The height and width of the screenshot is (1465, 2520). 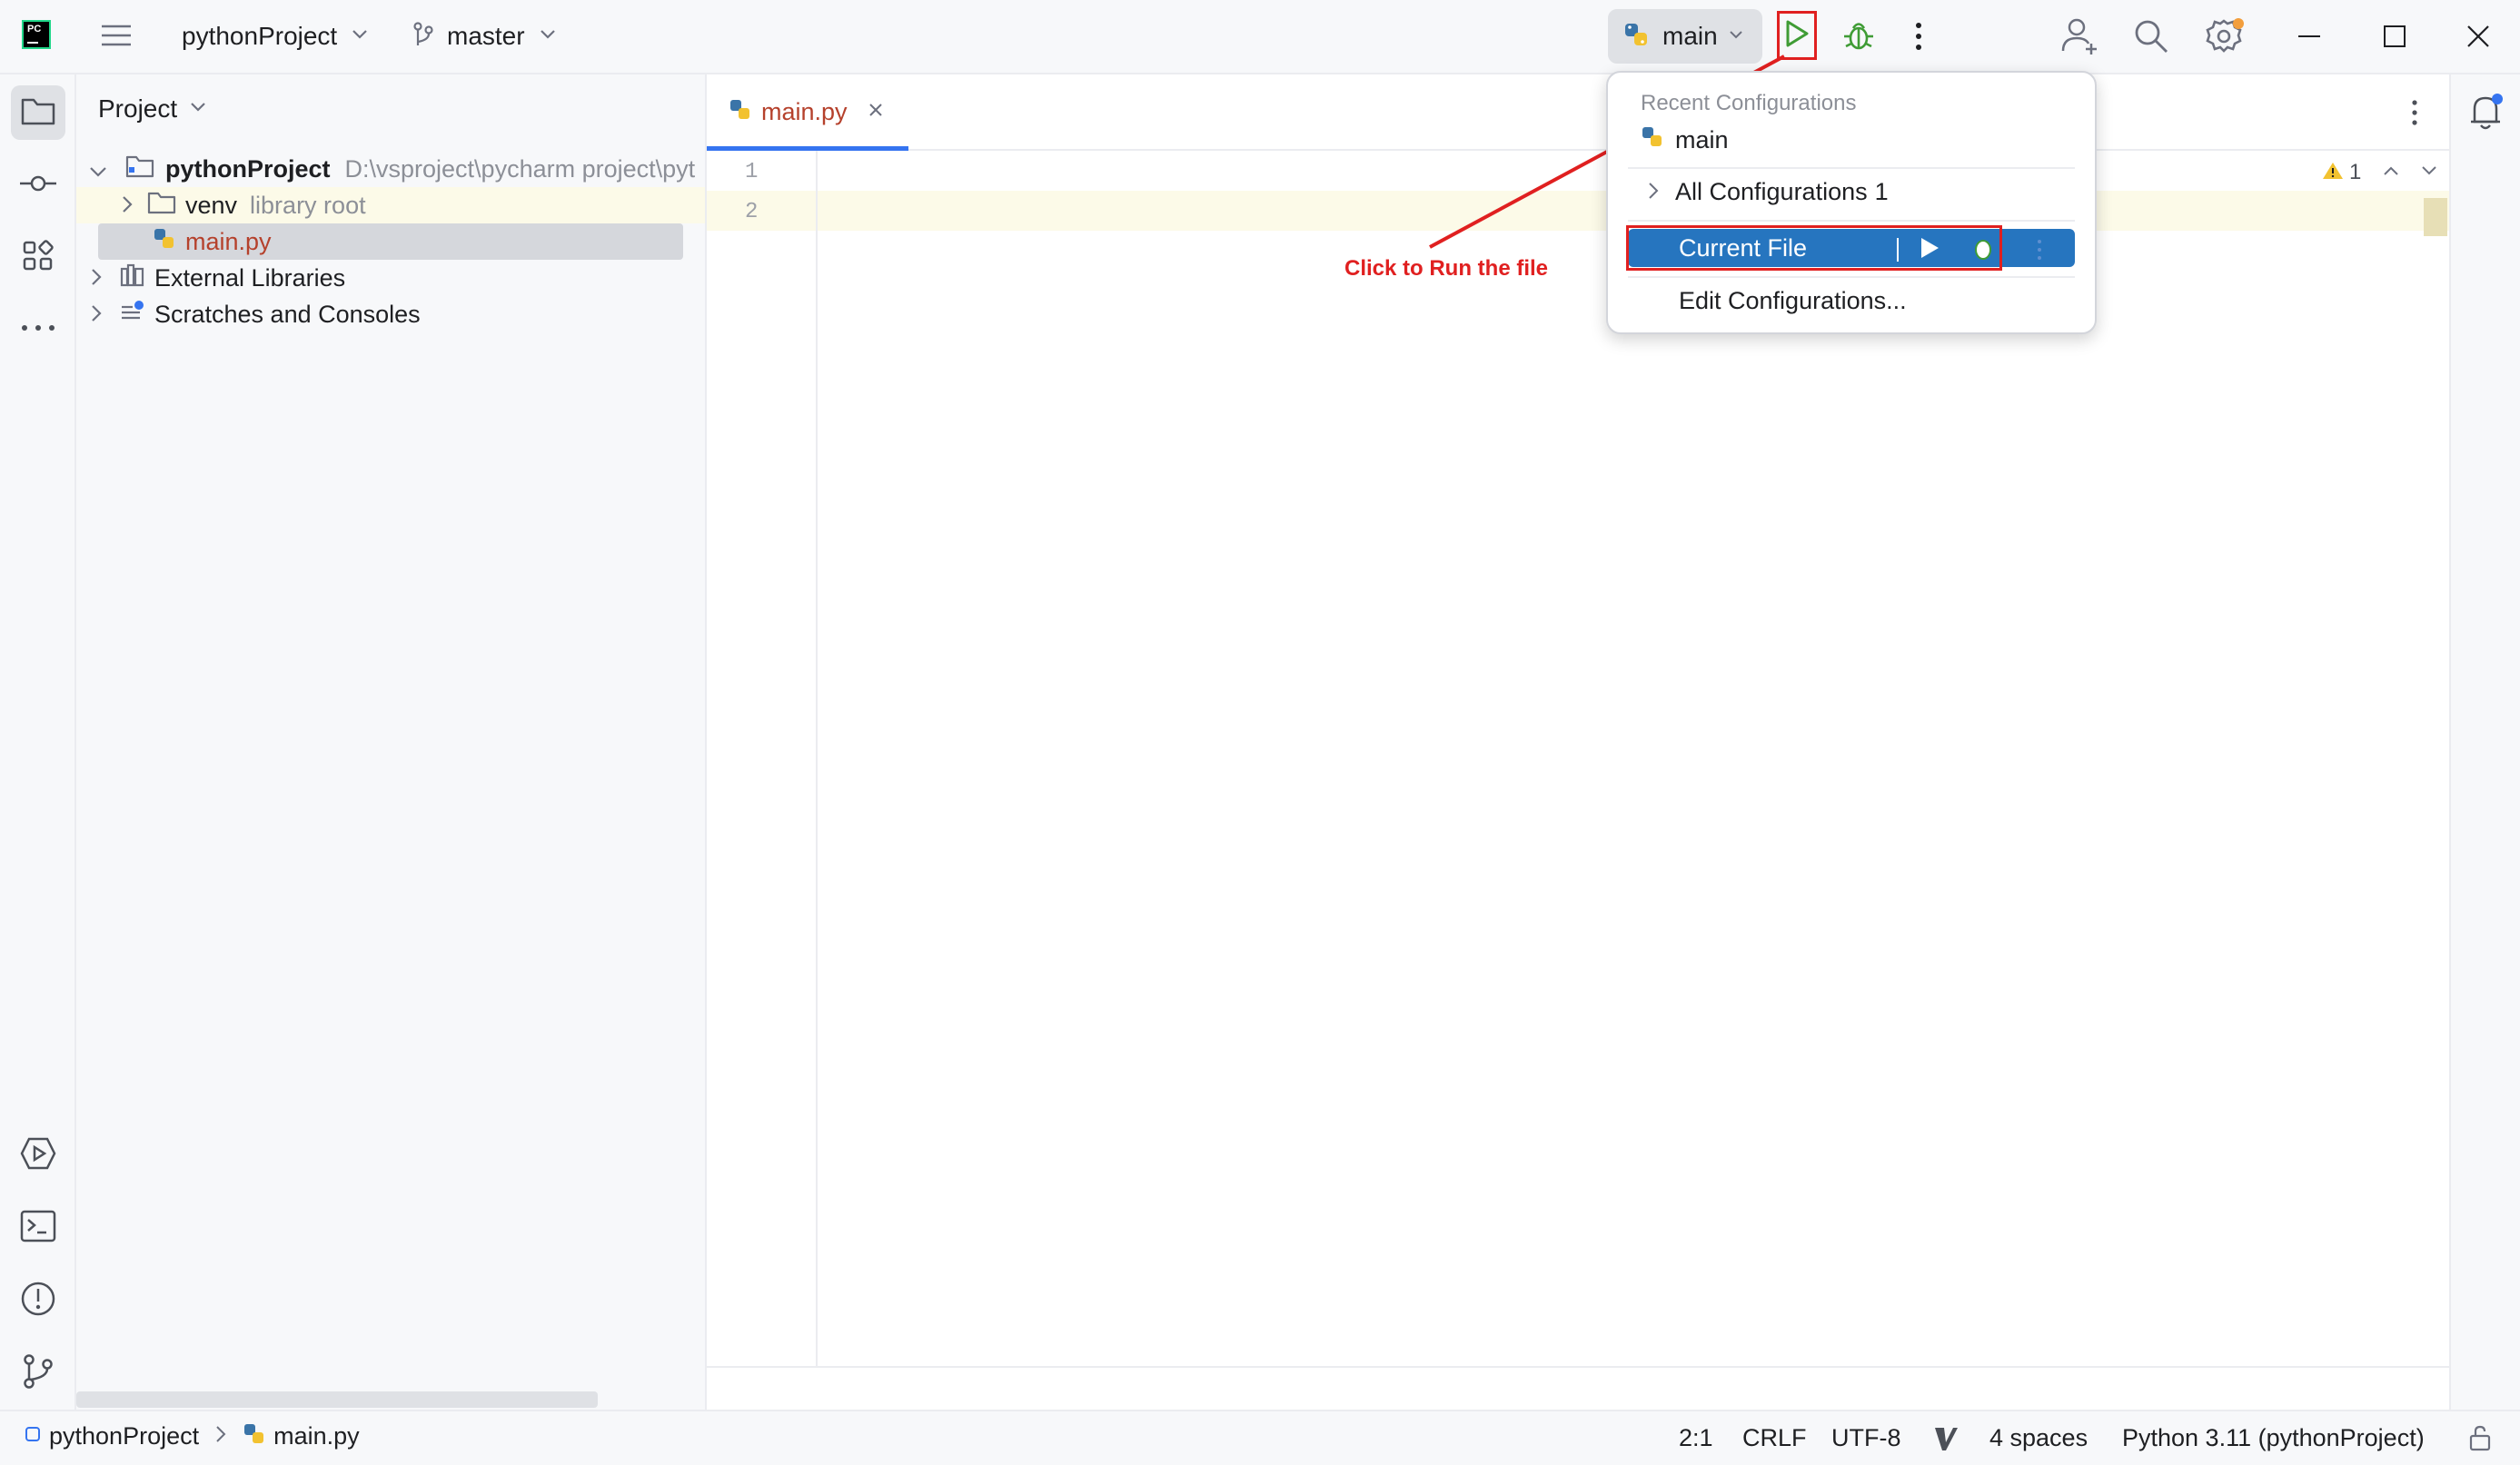 What do you see at coordinates (2040, 252) in the screenshot?
I see `more-vertical-icon` at bounding box center [2040, 252].